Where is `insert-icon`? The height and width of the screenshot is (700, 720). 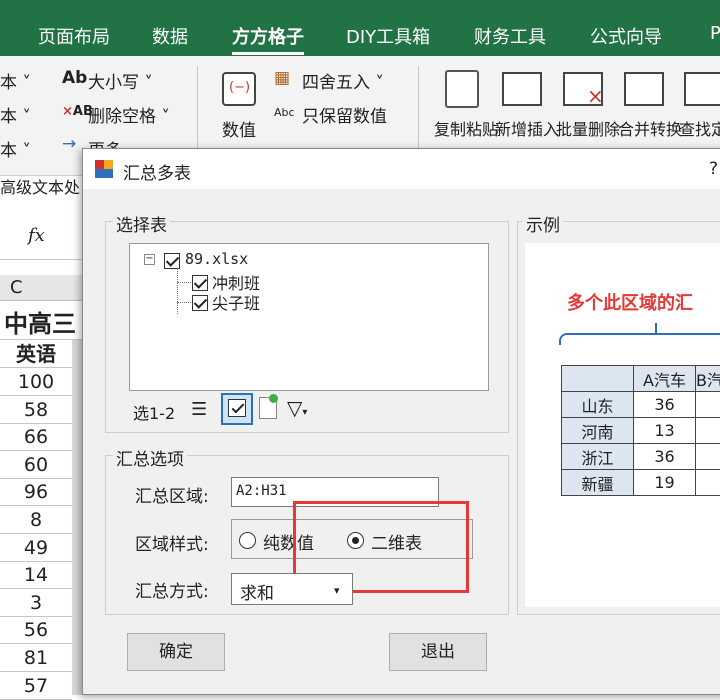
insert-icon is located at coordinates (522, 89).